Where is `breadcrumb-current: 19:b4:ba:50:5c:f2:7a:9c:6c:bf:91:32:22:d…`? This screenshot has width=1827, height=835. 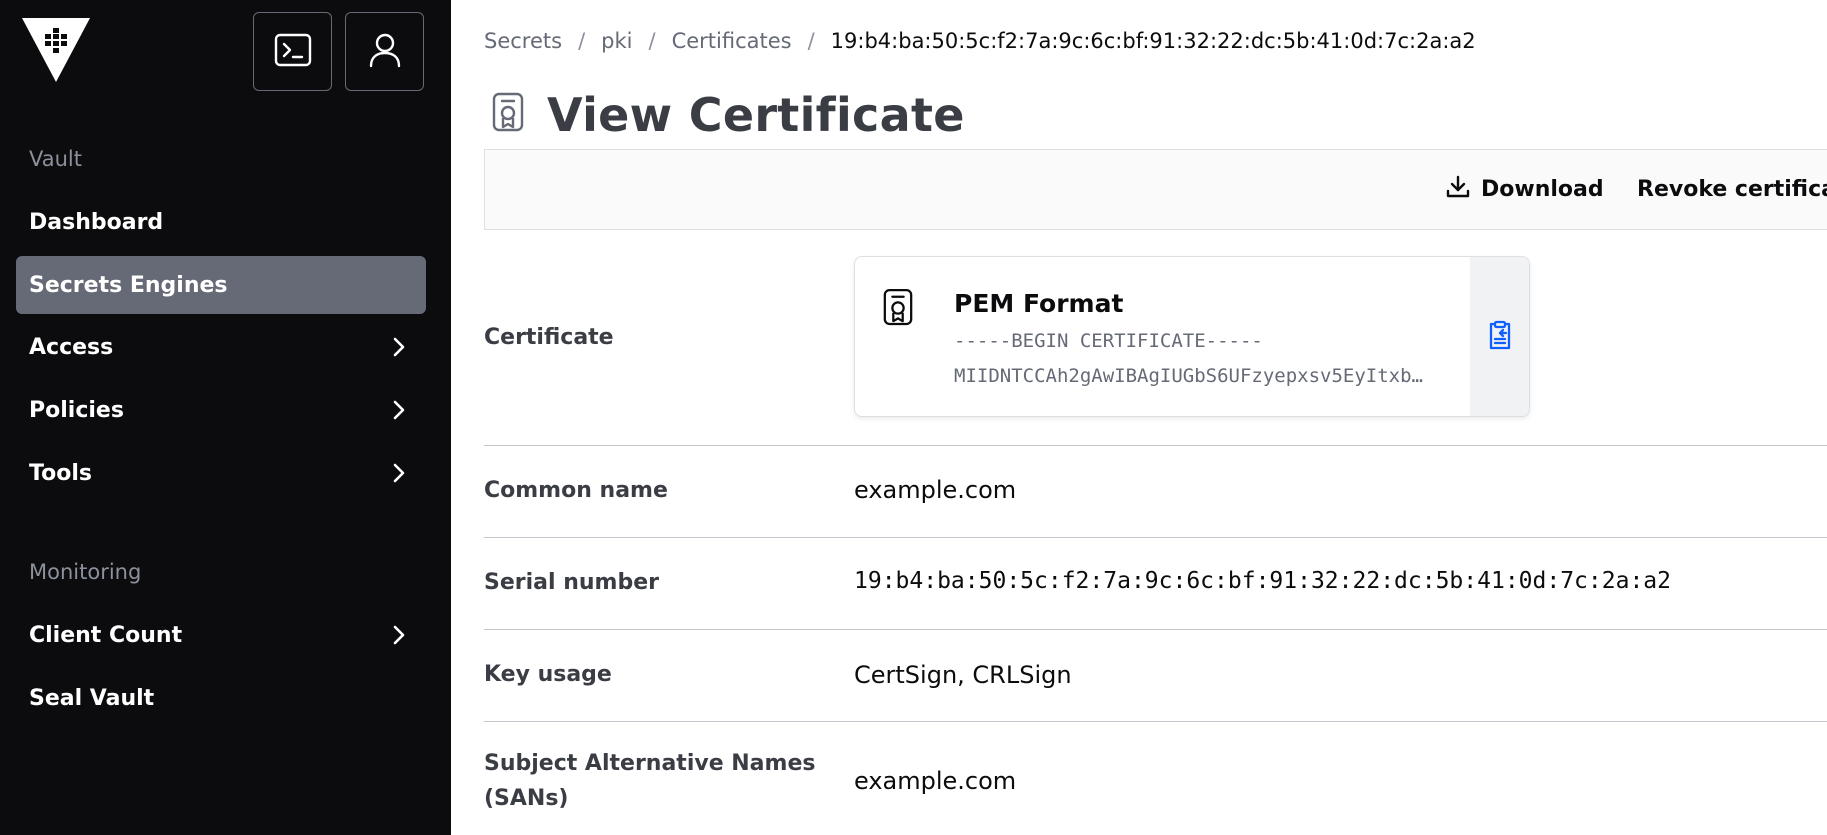
breadcrumb-current: 19:b4:ba:50:5c:f2:7a:9c:6c:bf:91:32:22:d… is located at coordinates (1153, 41).